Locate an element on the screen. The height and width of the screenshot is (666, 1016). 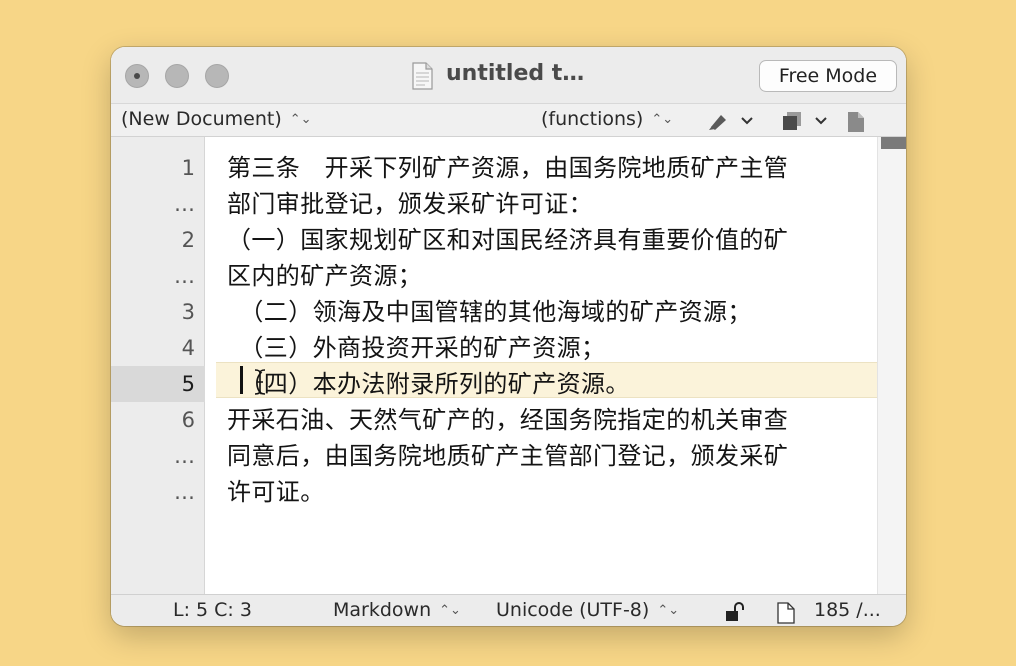
document-icon is located at coordinates (422, 76).